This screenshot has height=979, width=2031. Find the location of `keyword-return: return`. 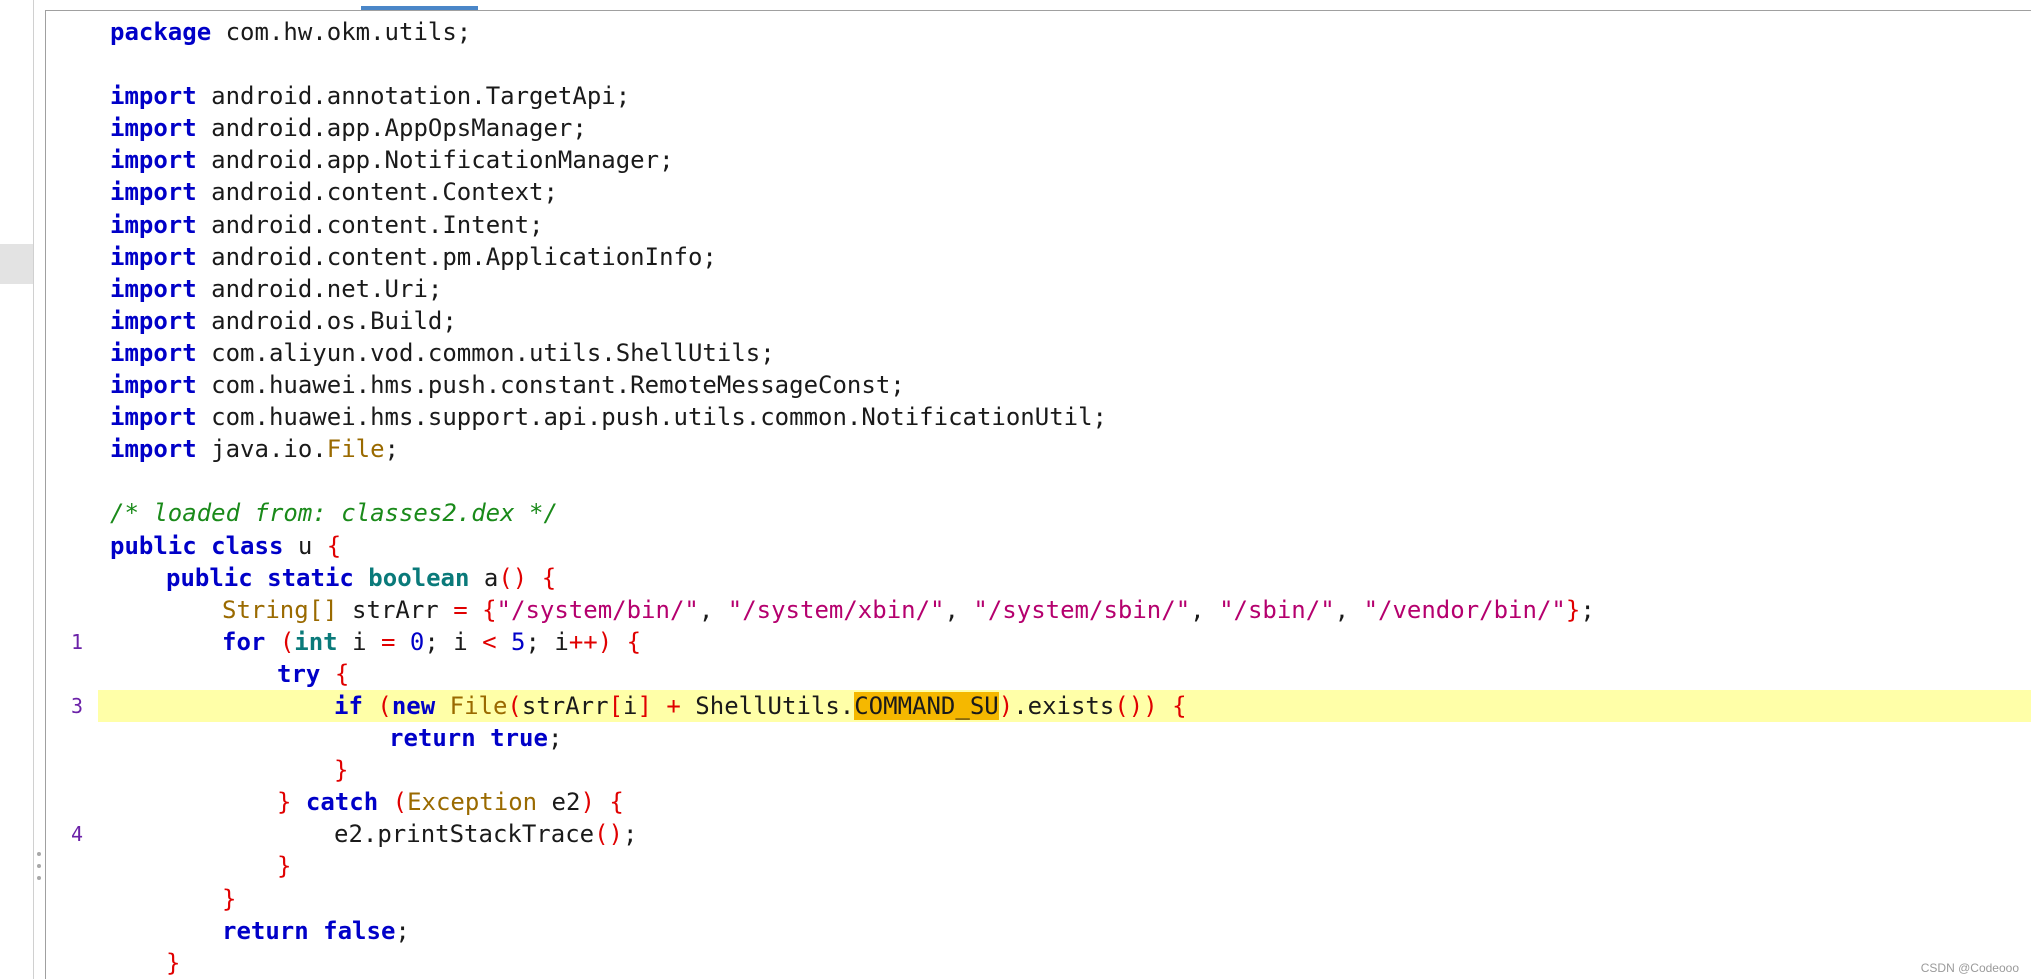

keyword-return: return is located at coordinates (265, 930).